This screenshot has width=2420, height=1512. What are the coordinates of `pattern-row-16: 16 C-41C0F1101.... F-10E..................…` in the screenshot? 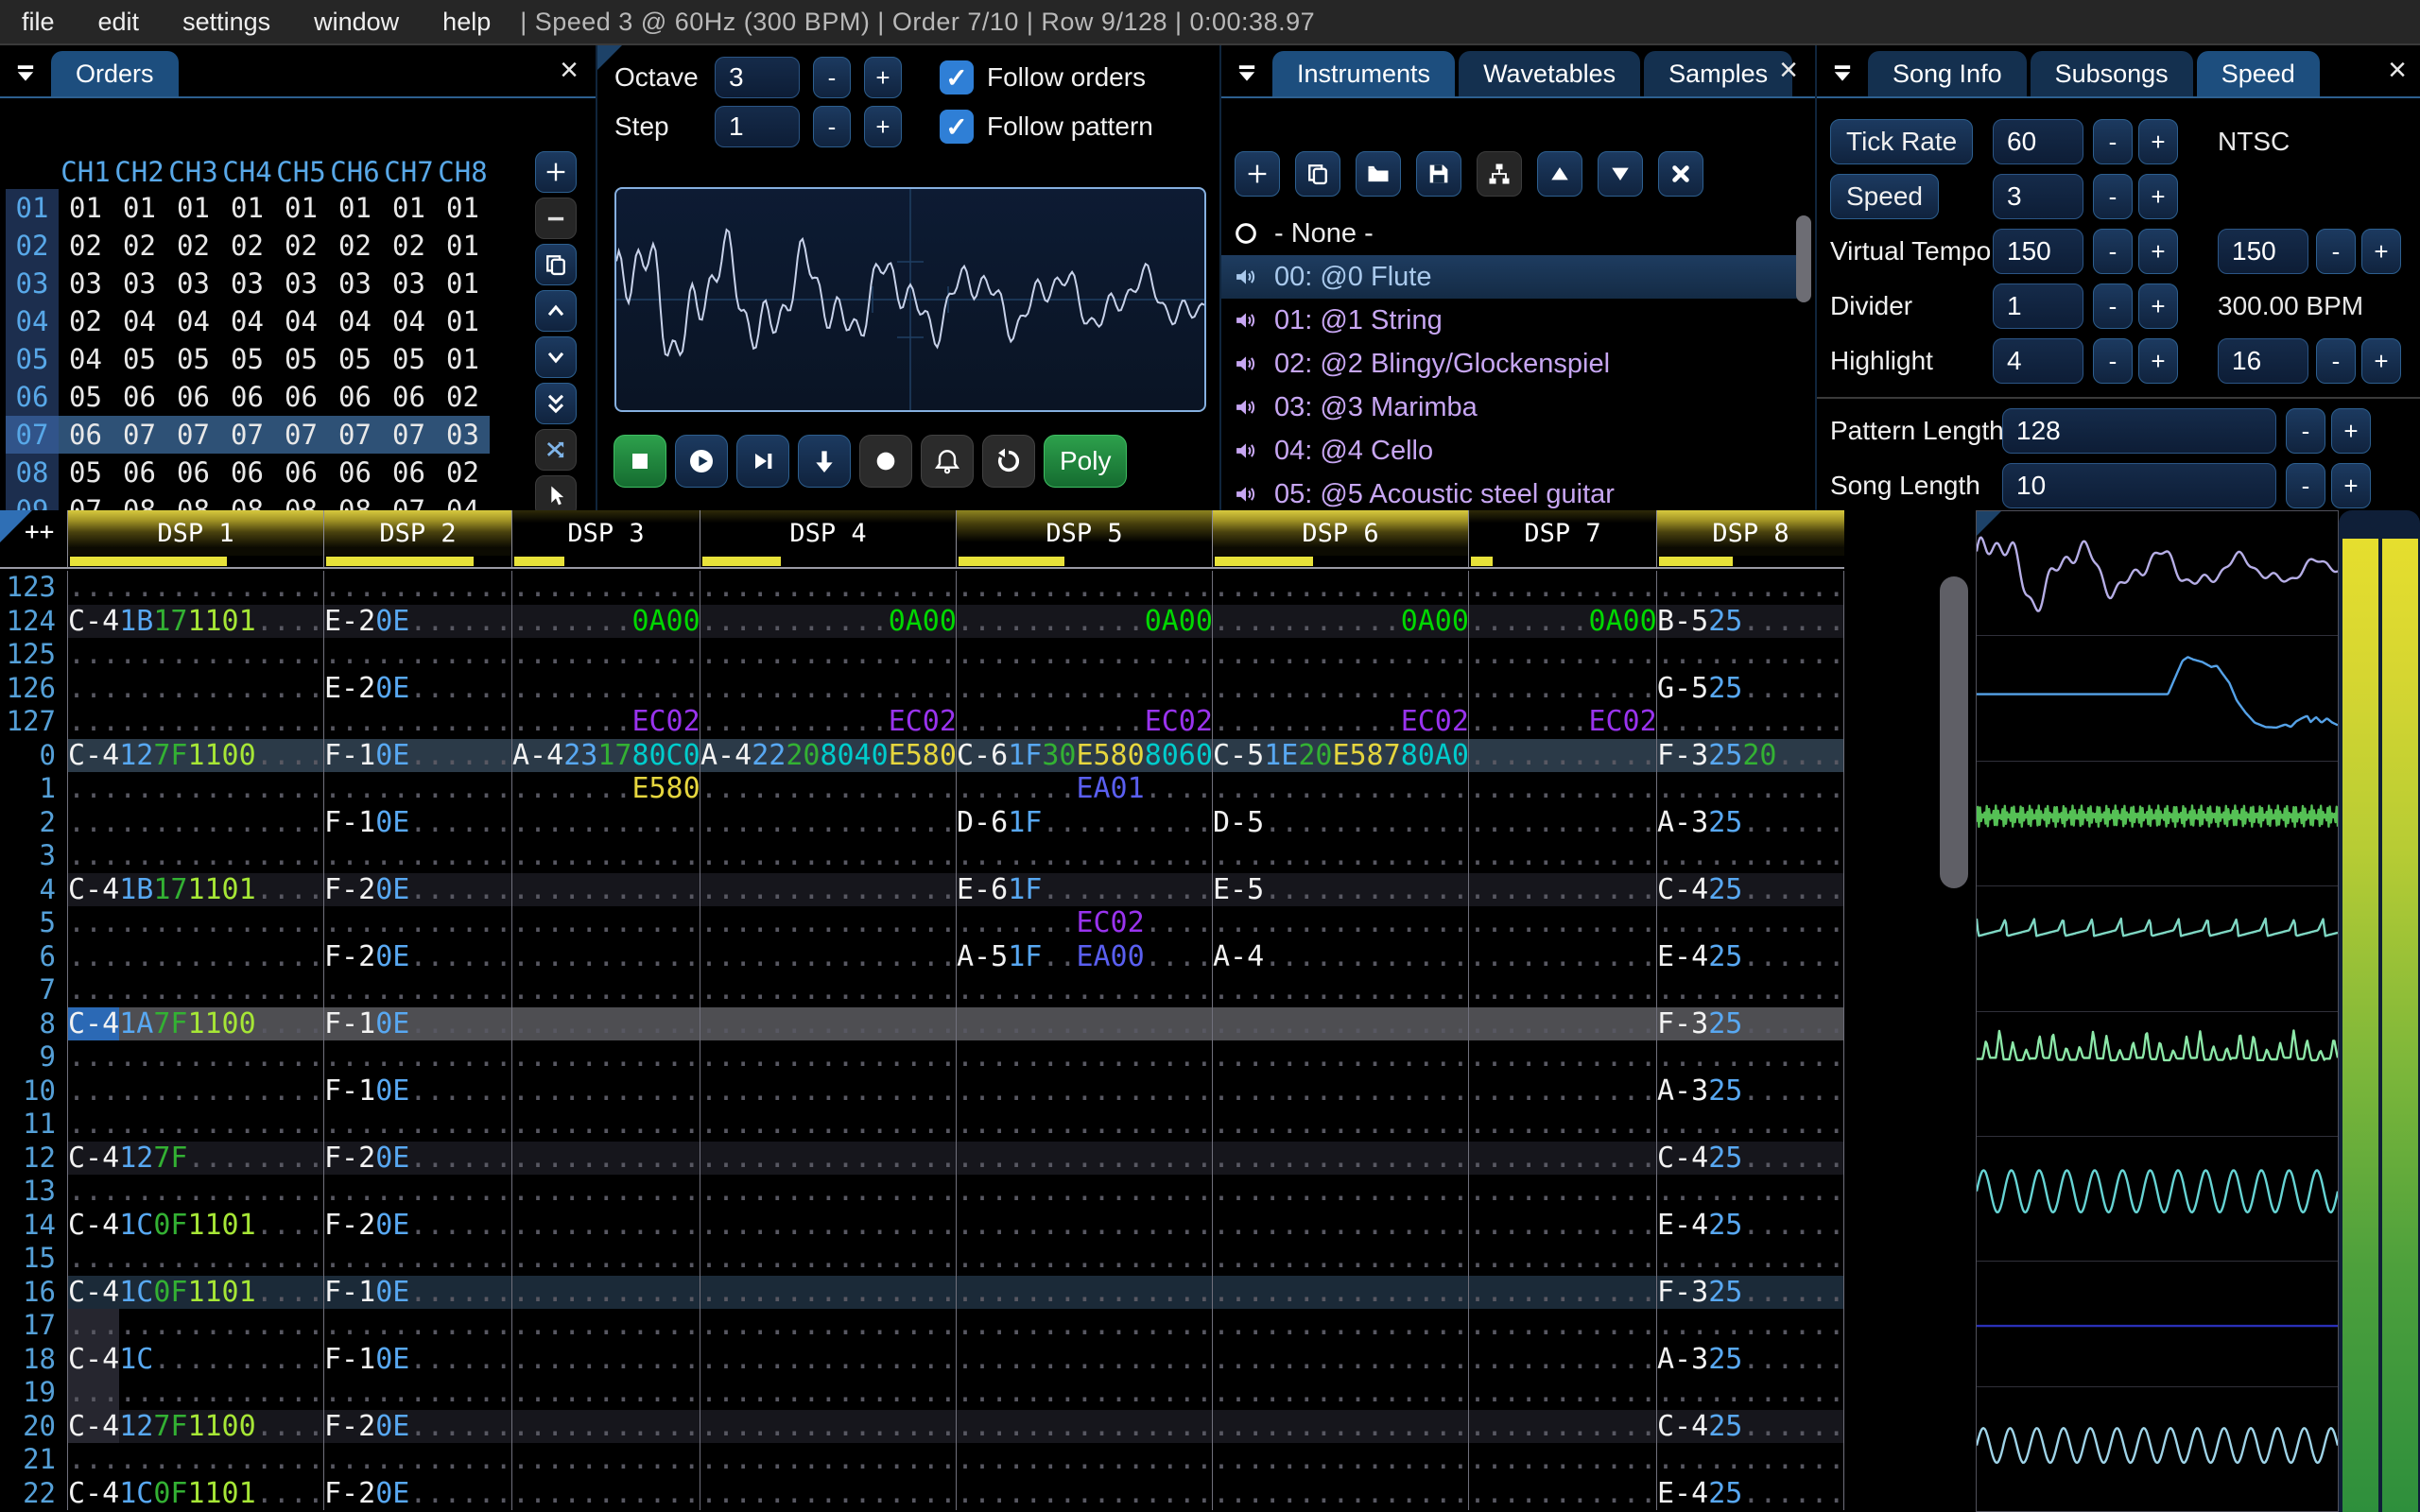 It's located at (922, 1292).